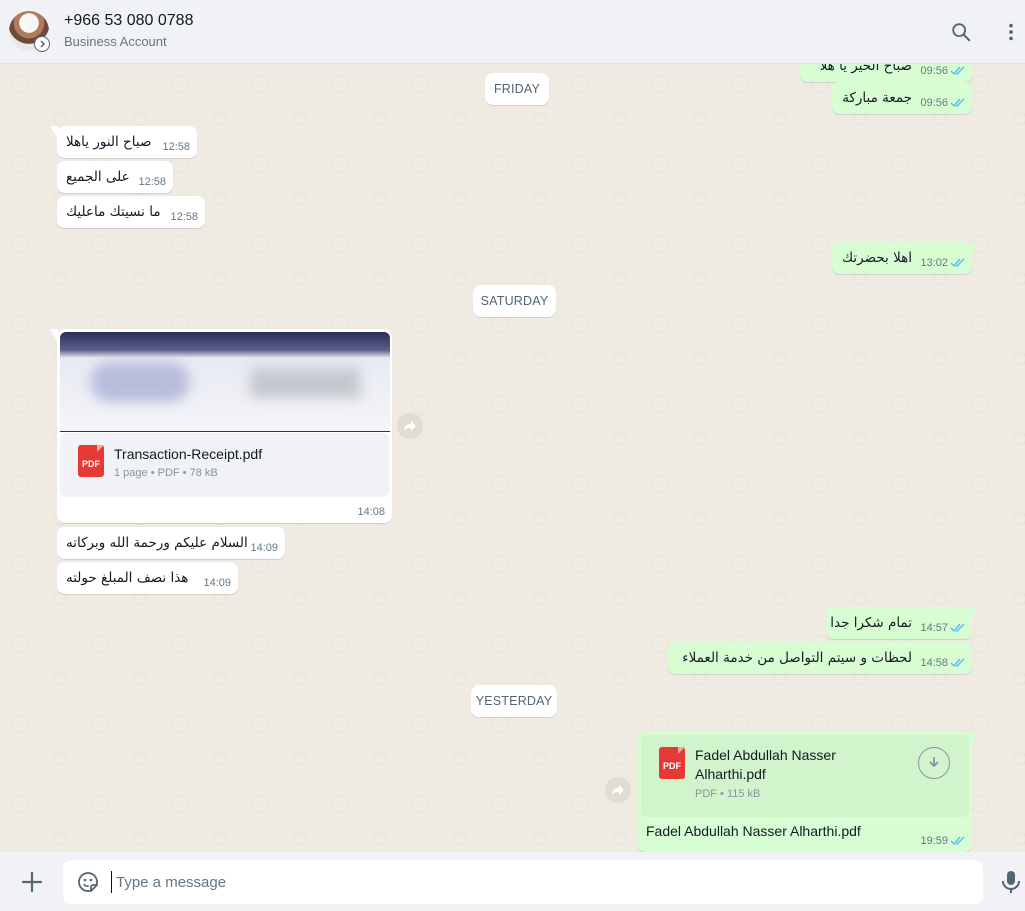 This screenshot has width=1025, height=911. I want to click on document-preview-image, so click(225, 382).